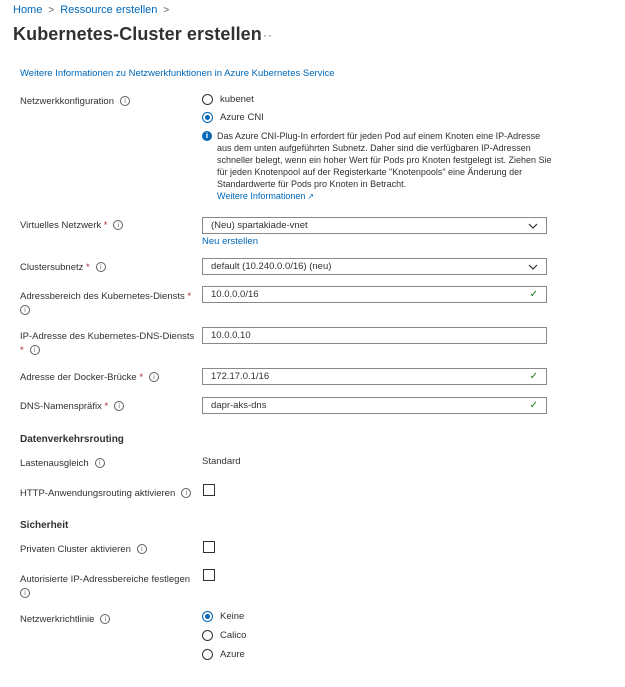 This screenshot has width=625, height=687. Describe the element at coordinates (259, 225) in the screenshot. I see `vnet-dropdown-value: (Neu) spartakiade-vnet` at that location.